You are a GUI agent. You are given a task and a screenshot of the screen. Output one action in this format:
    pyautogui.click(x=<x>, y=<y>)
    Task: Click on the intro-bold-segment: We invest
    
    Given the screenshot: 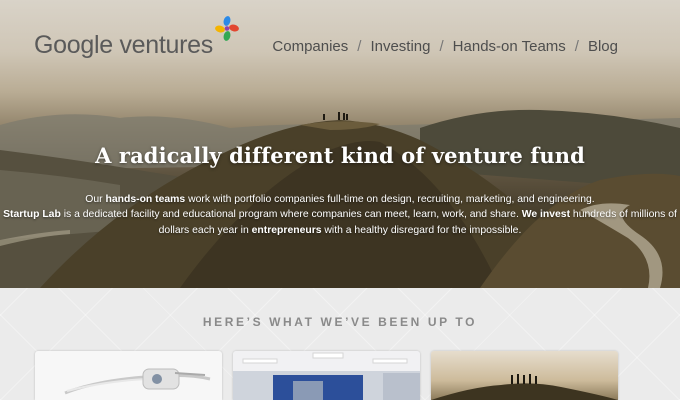 What is the action you would take?
    pyautogui.click(x=546, y=215)
    